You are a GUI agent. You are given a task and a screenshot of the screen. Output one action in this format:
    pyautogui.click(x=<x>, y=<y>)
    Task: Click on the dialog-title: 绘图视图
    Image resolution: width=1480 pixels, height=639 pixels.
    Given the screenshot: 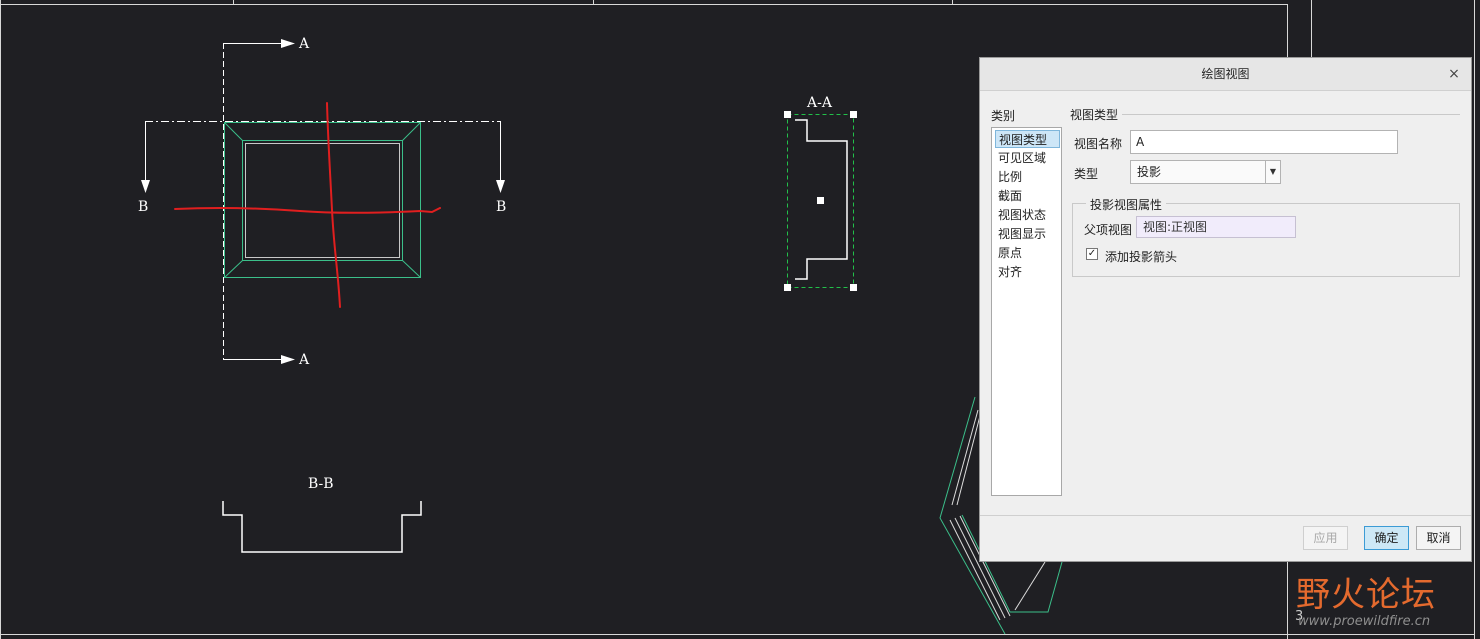 What is the action you would take?
    pyautogui.click(x=1225, y=74)
    